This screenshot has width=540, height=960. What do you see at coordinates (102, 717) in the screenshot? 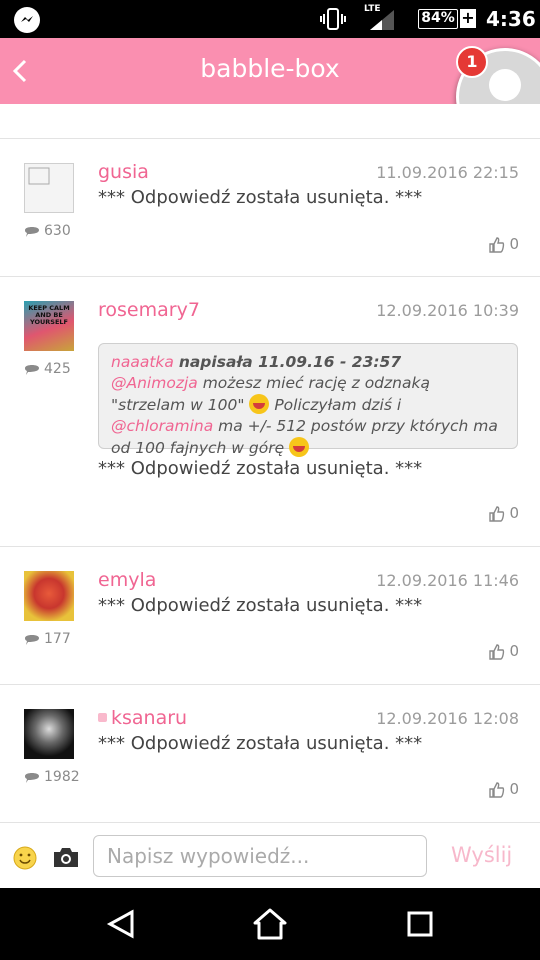
I see `online-status-icon` at bounding box center [102, 717].